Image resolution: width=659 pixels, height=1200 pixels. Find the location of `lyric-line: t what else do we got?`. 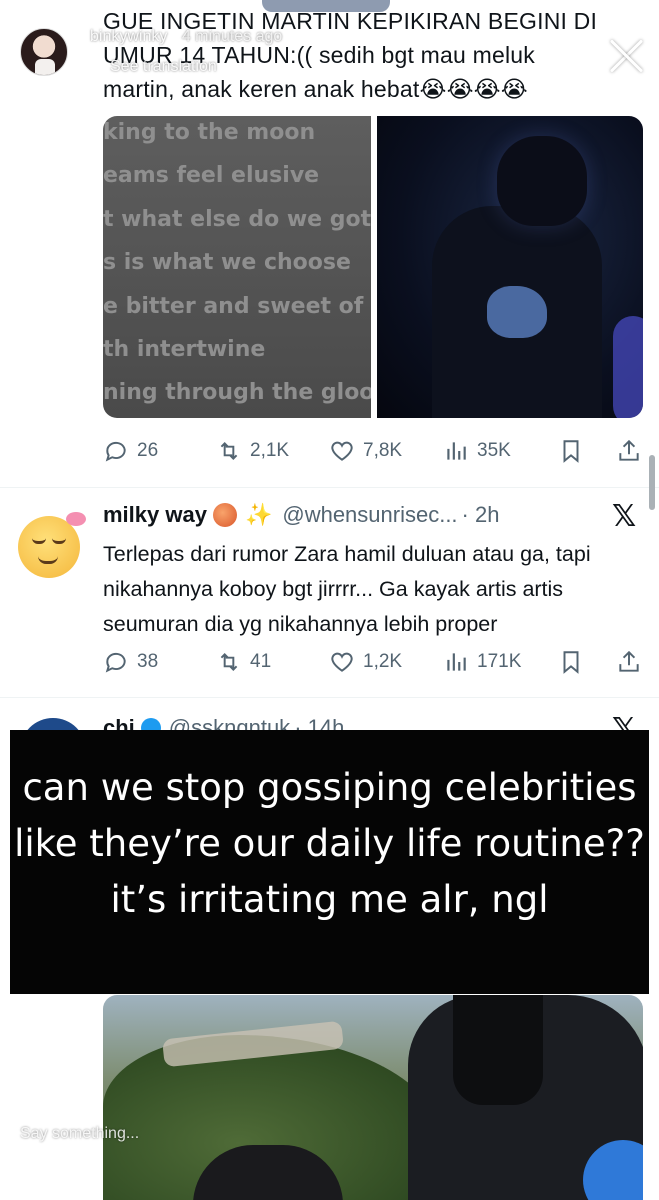

lyric-line: t what else do we got? is located at coordinates (237, 219).